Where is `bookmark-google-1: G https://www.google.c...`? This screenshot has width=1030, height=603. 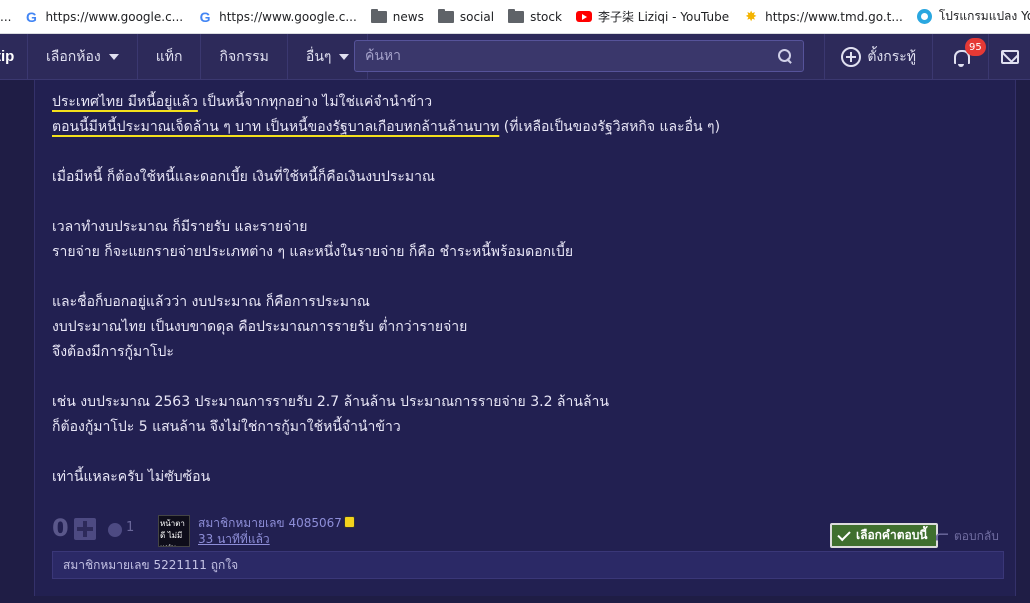 bookmark-google-1: G https://www.google.c... is located at coordinates (103, 17).